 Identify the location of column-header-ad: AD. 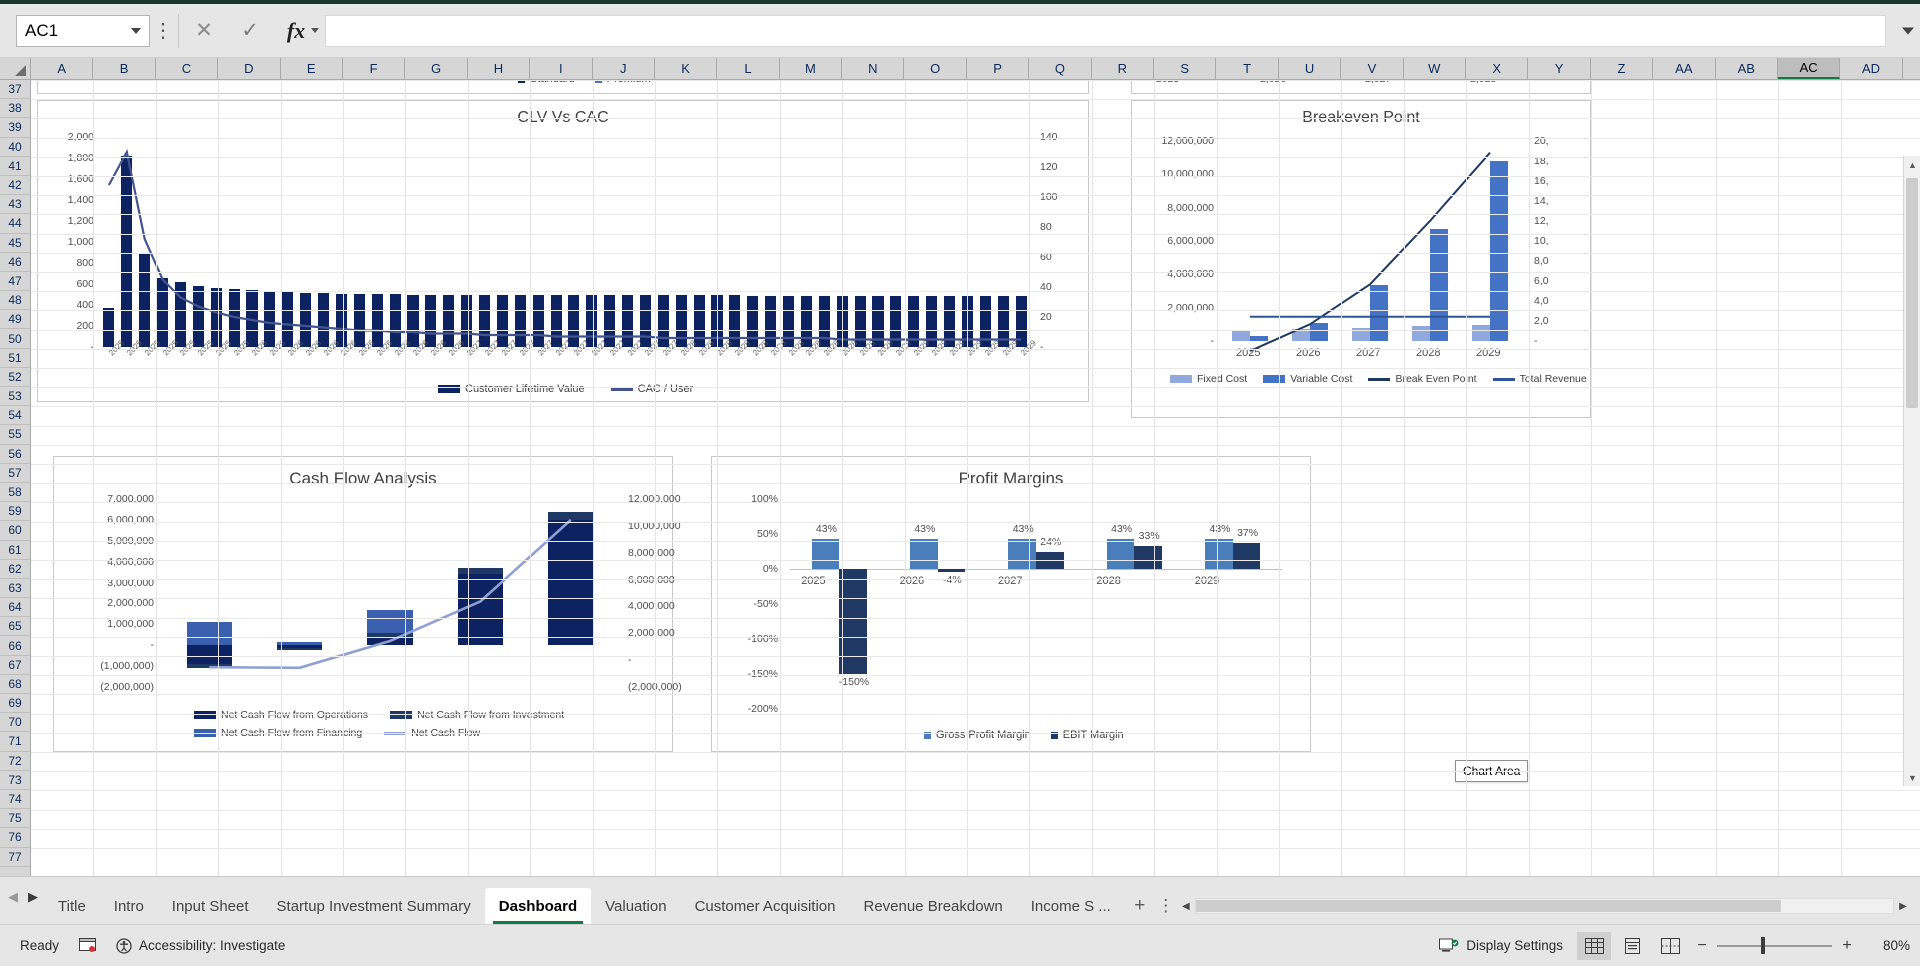
(1871, 68).